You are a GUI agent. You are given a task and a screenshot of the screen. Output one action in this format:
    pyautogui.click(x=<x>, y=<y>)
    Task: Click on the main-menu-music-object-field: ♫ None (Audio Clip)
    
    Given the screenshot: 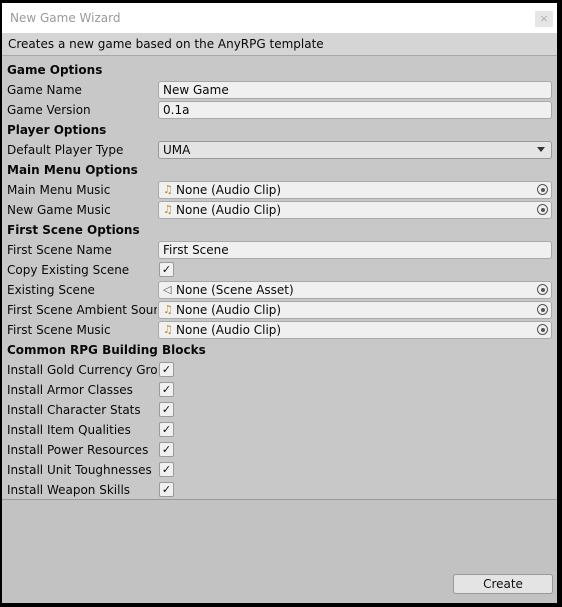 What is the action you would take?
    pyautogui.click(x=355, y=190)
    